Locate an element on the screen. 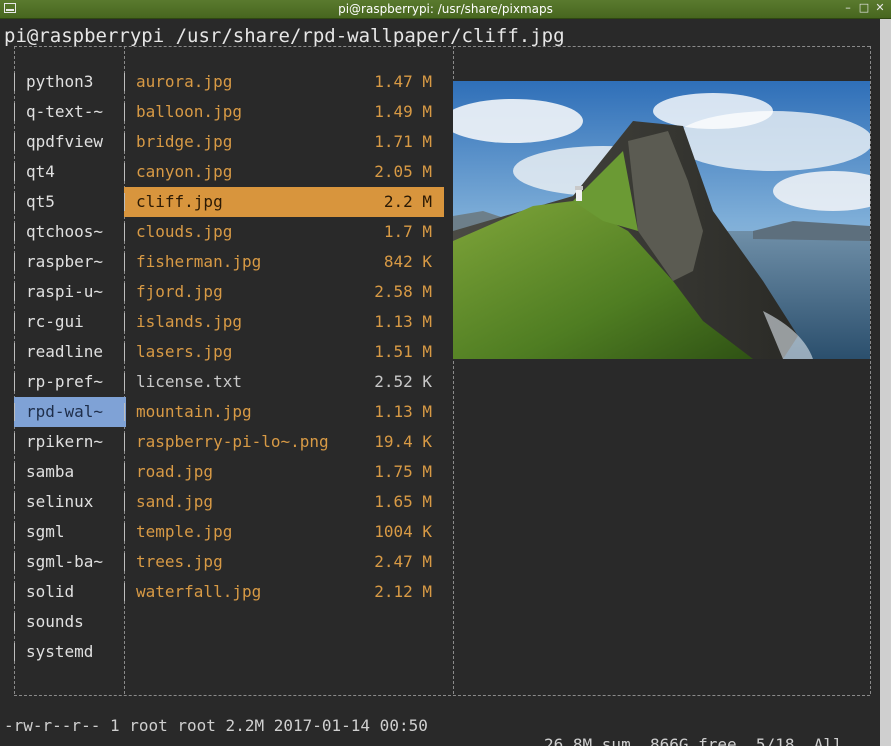 The width and height of the screenshot is (891, 746). file-row: aurora.jpg 1.47 M is located at coordinates (284, 82).